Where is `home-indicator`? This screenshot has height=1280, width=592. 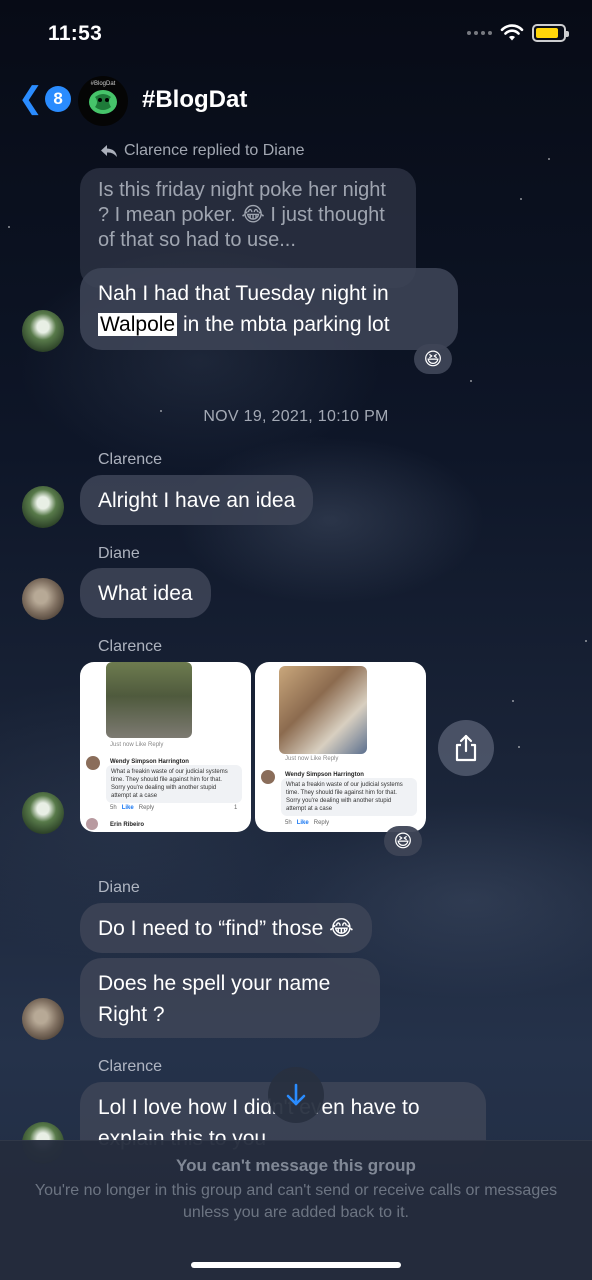
home-indicator is located at coordinates (296, 1265).